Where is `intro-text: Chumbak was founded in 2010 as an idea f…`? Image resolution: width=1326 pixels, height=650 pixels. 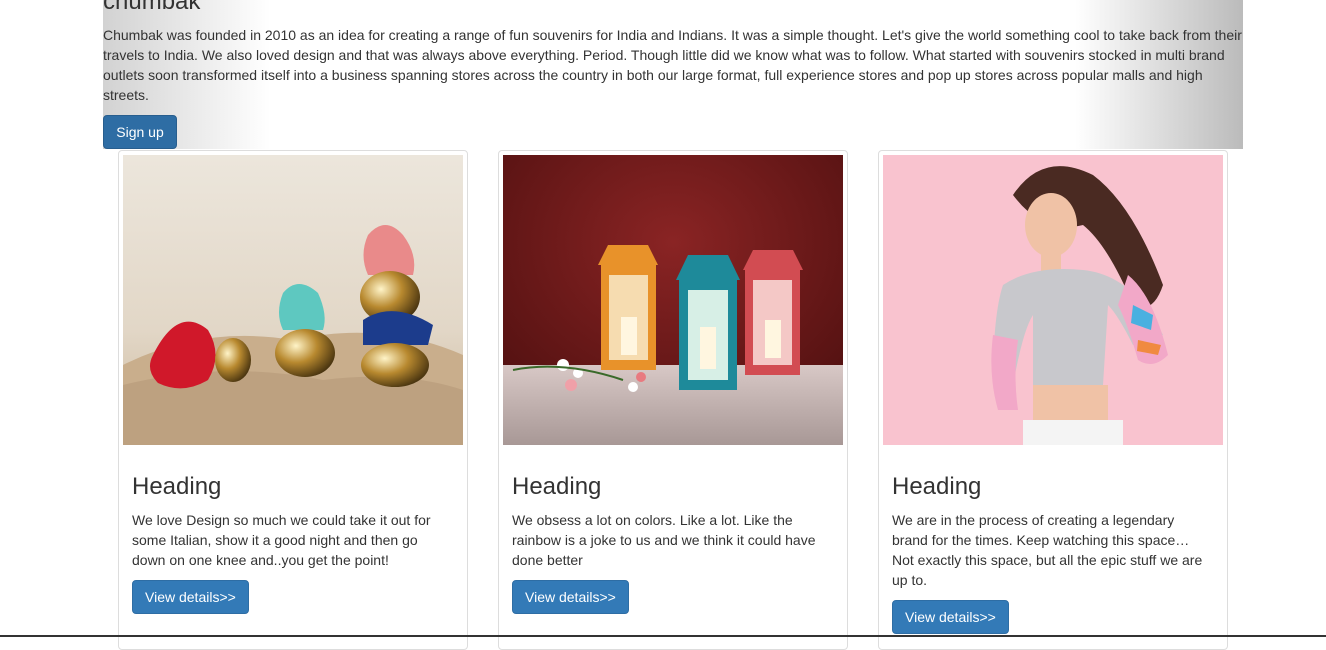 intro-text: Chumbak was founded in 2010 as an idea f… is located at coordinates (672, 65).